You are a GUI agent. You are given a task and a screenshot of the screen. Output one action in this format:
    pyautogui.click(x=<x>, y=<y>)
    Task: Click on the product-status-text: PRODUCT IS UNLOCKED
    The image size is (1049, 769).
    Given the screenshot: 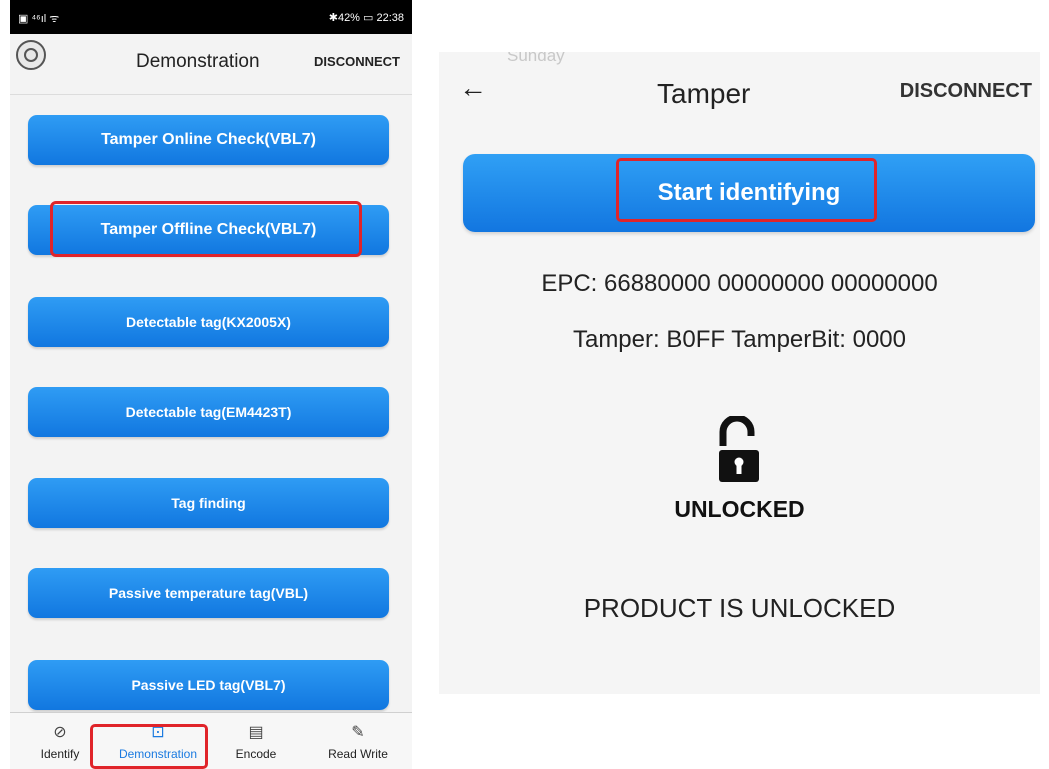 What is the action you would take?
    pyautogui.click(x=739, y=608)
    